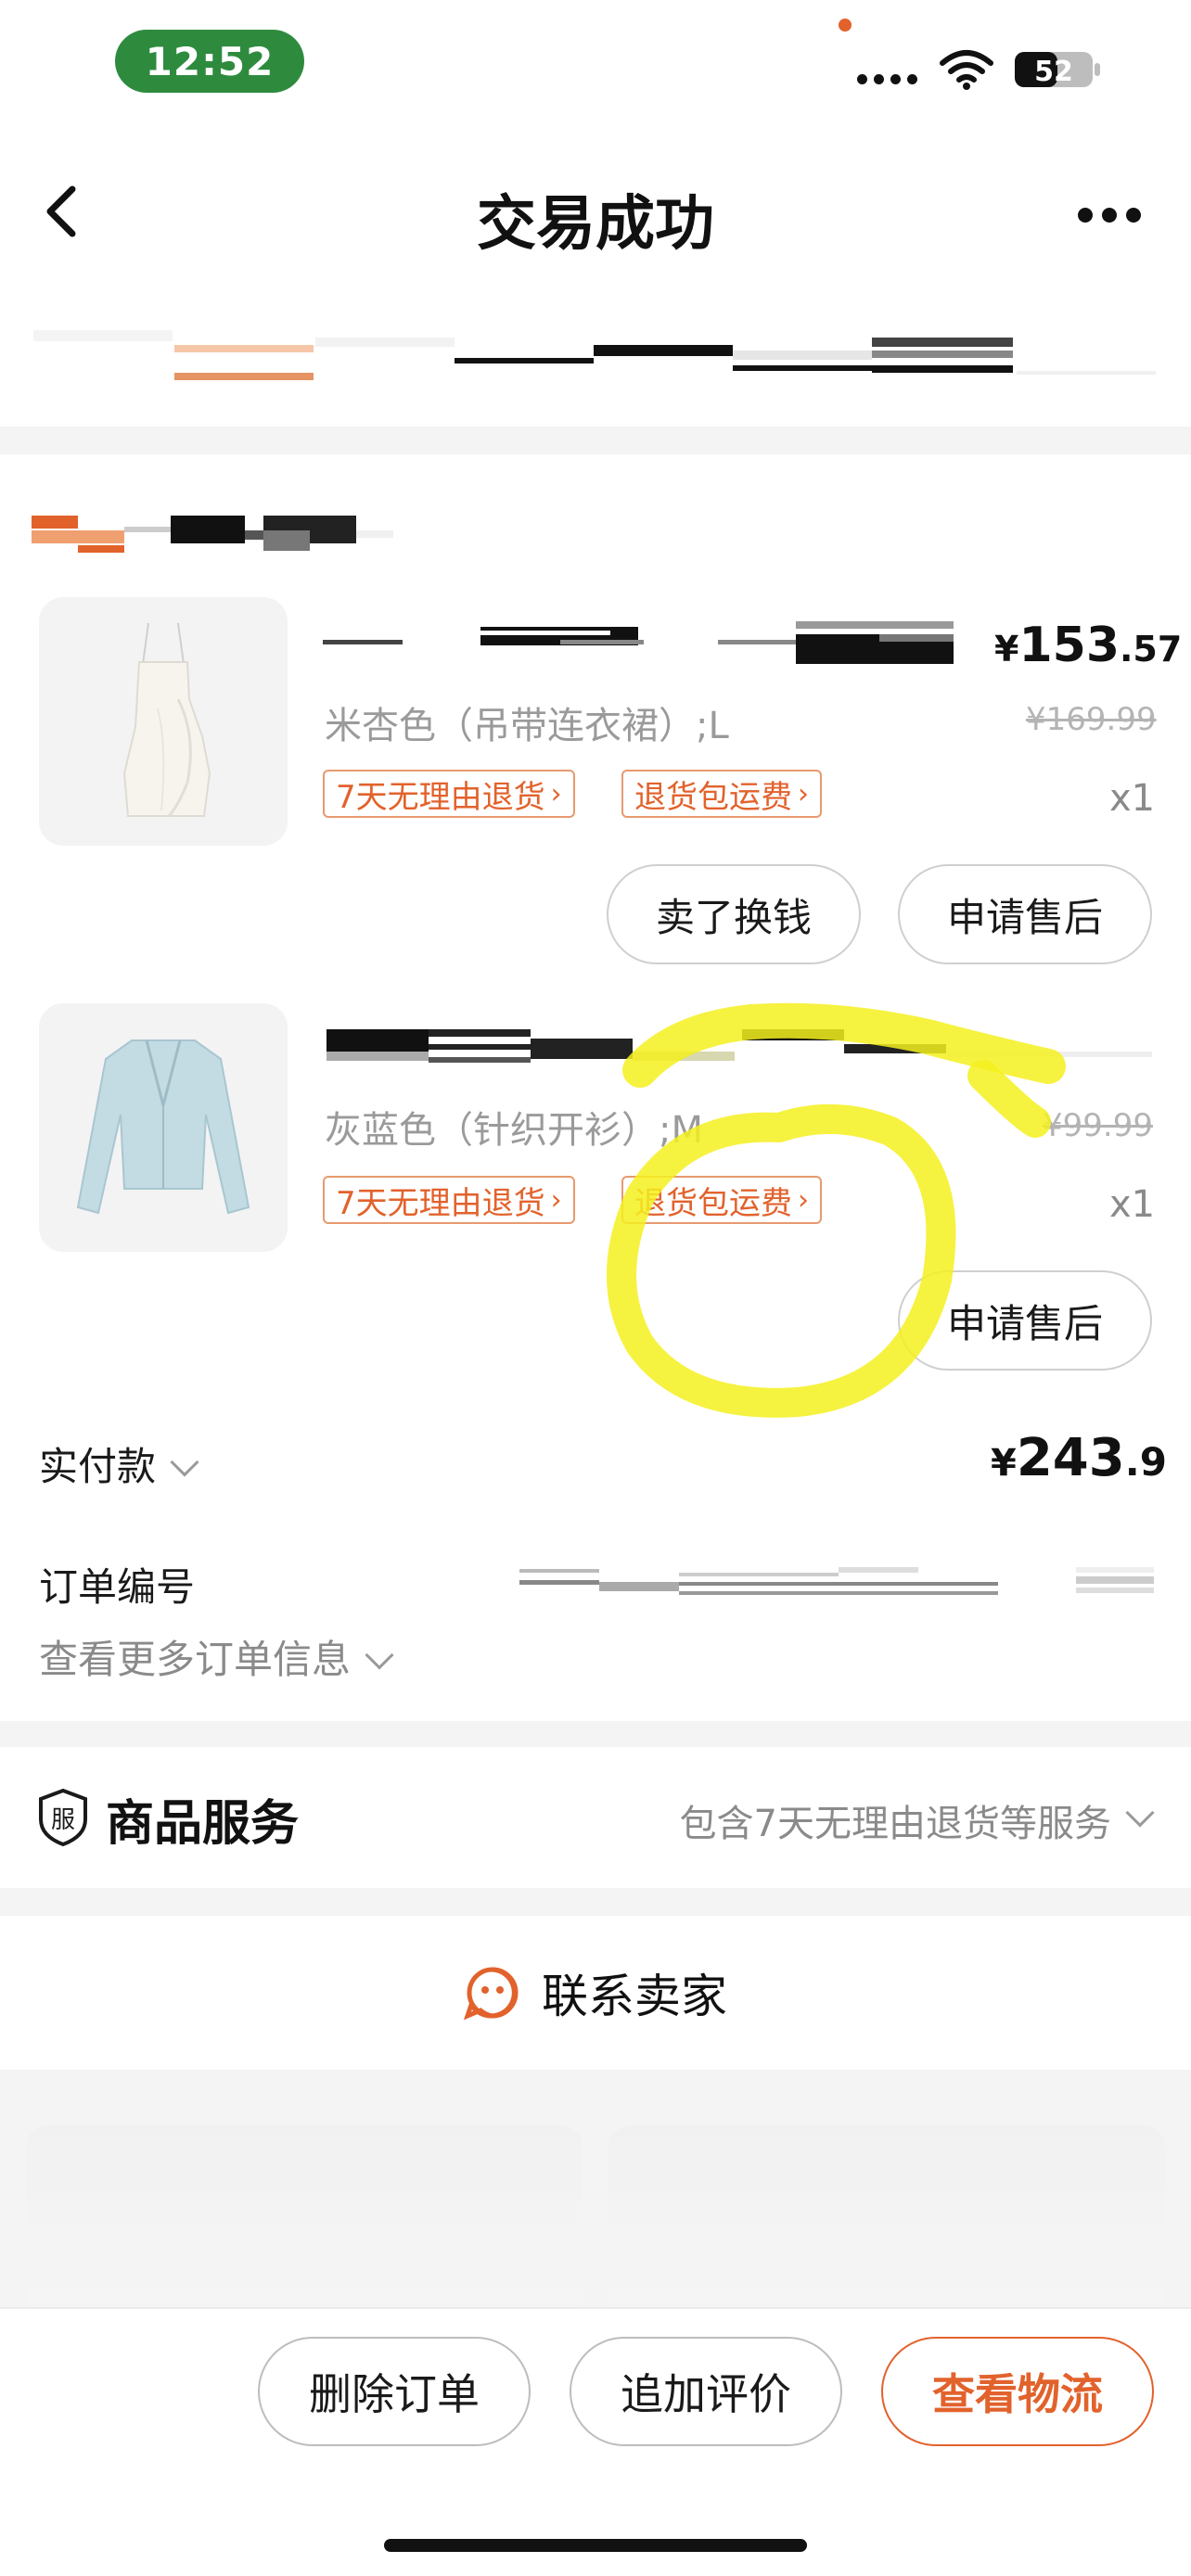 The image size is (1191, 2576). What do you see at coordinates (706, 2392) in the screenshot?
I see `add-review-button: 追加评价` at bounding box center [706, 2392].